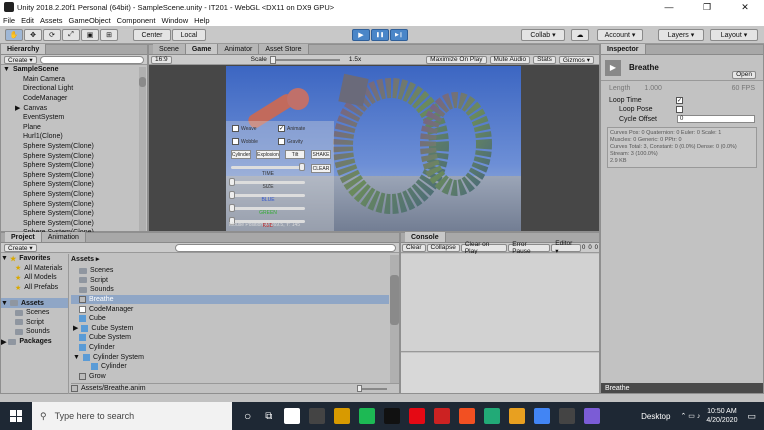 The width and height of the screenshot is (764, 430). I want to click on account-dropdown: Account ▾, so click(620, 35).